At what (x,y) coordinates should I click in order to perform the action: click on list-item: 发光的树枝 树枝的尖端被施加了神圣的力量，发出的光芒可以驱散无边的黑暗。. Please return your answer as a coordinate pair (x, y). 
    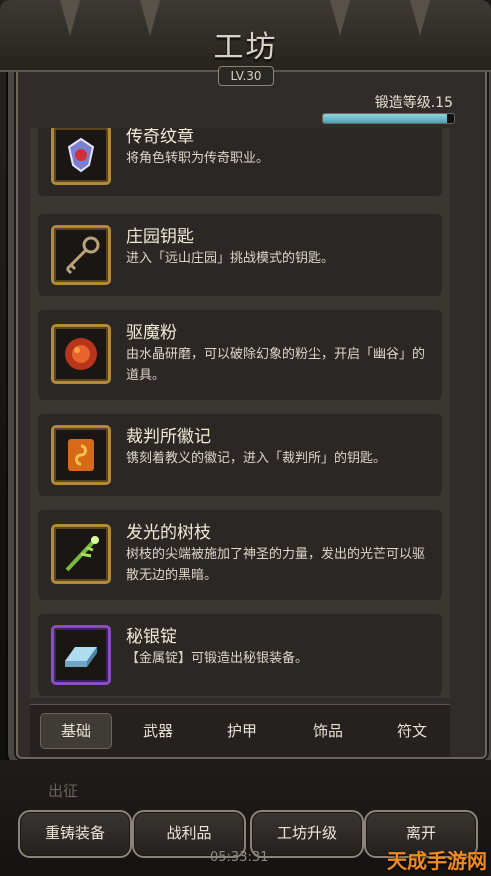
    Looking at the image, I should click on (240, 555).